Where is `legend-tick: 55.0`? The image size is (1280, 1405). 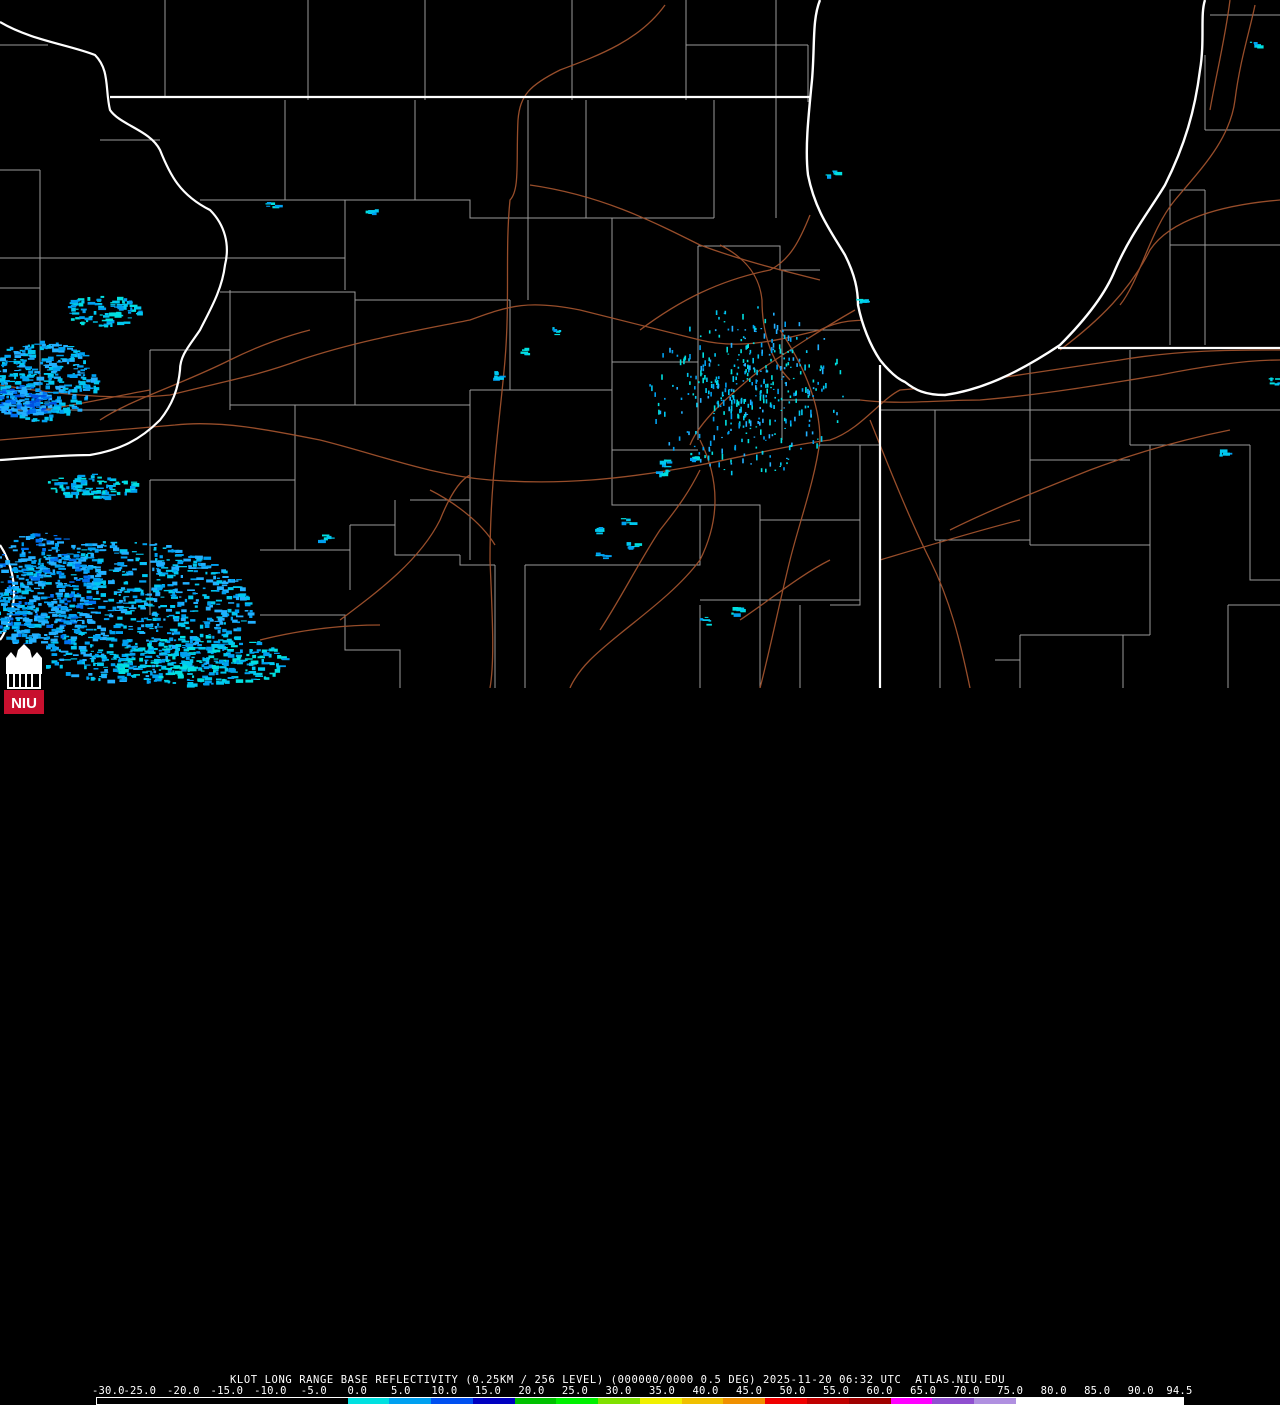
legend-tick: 55.0 is located at coordinates (836, 1391).